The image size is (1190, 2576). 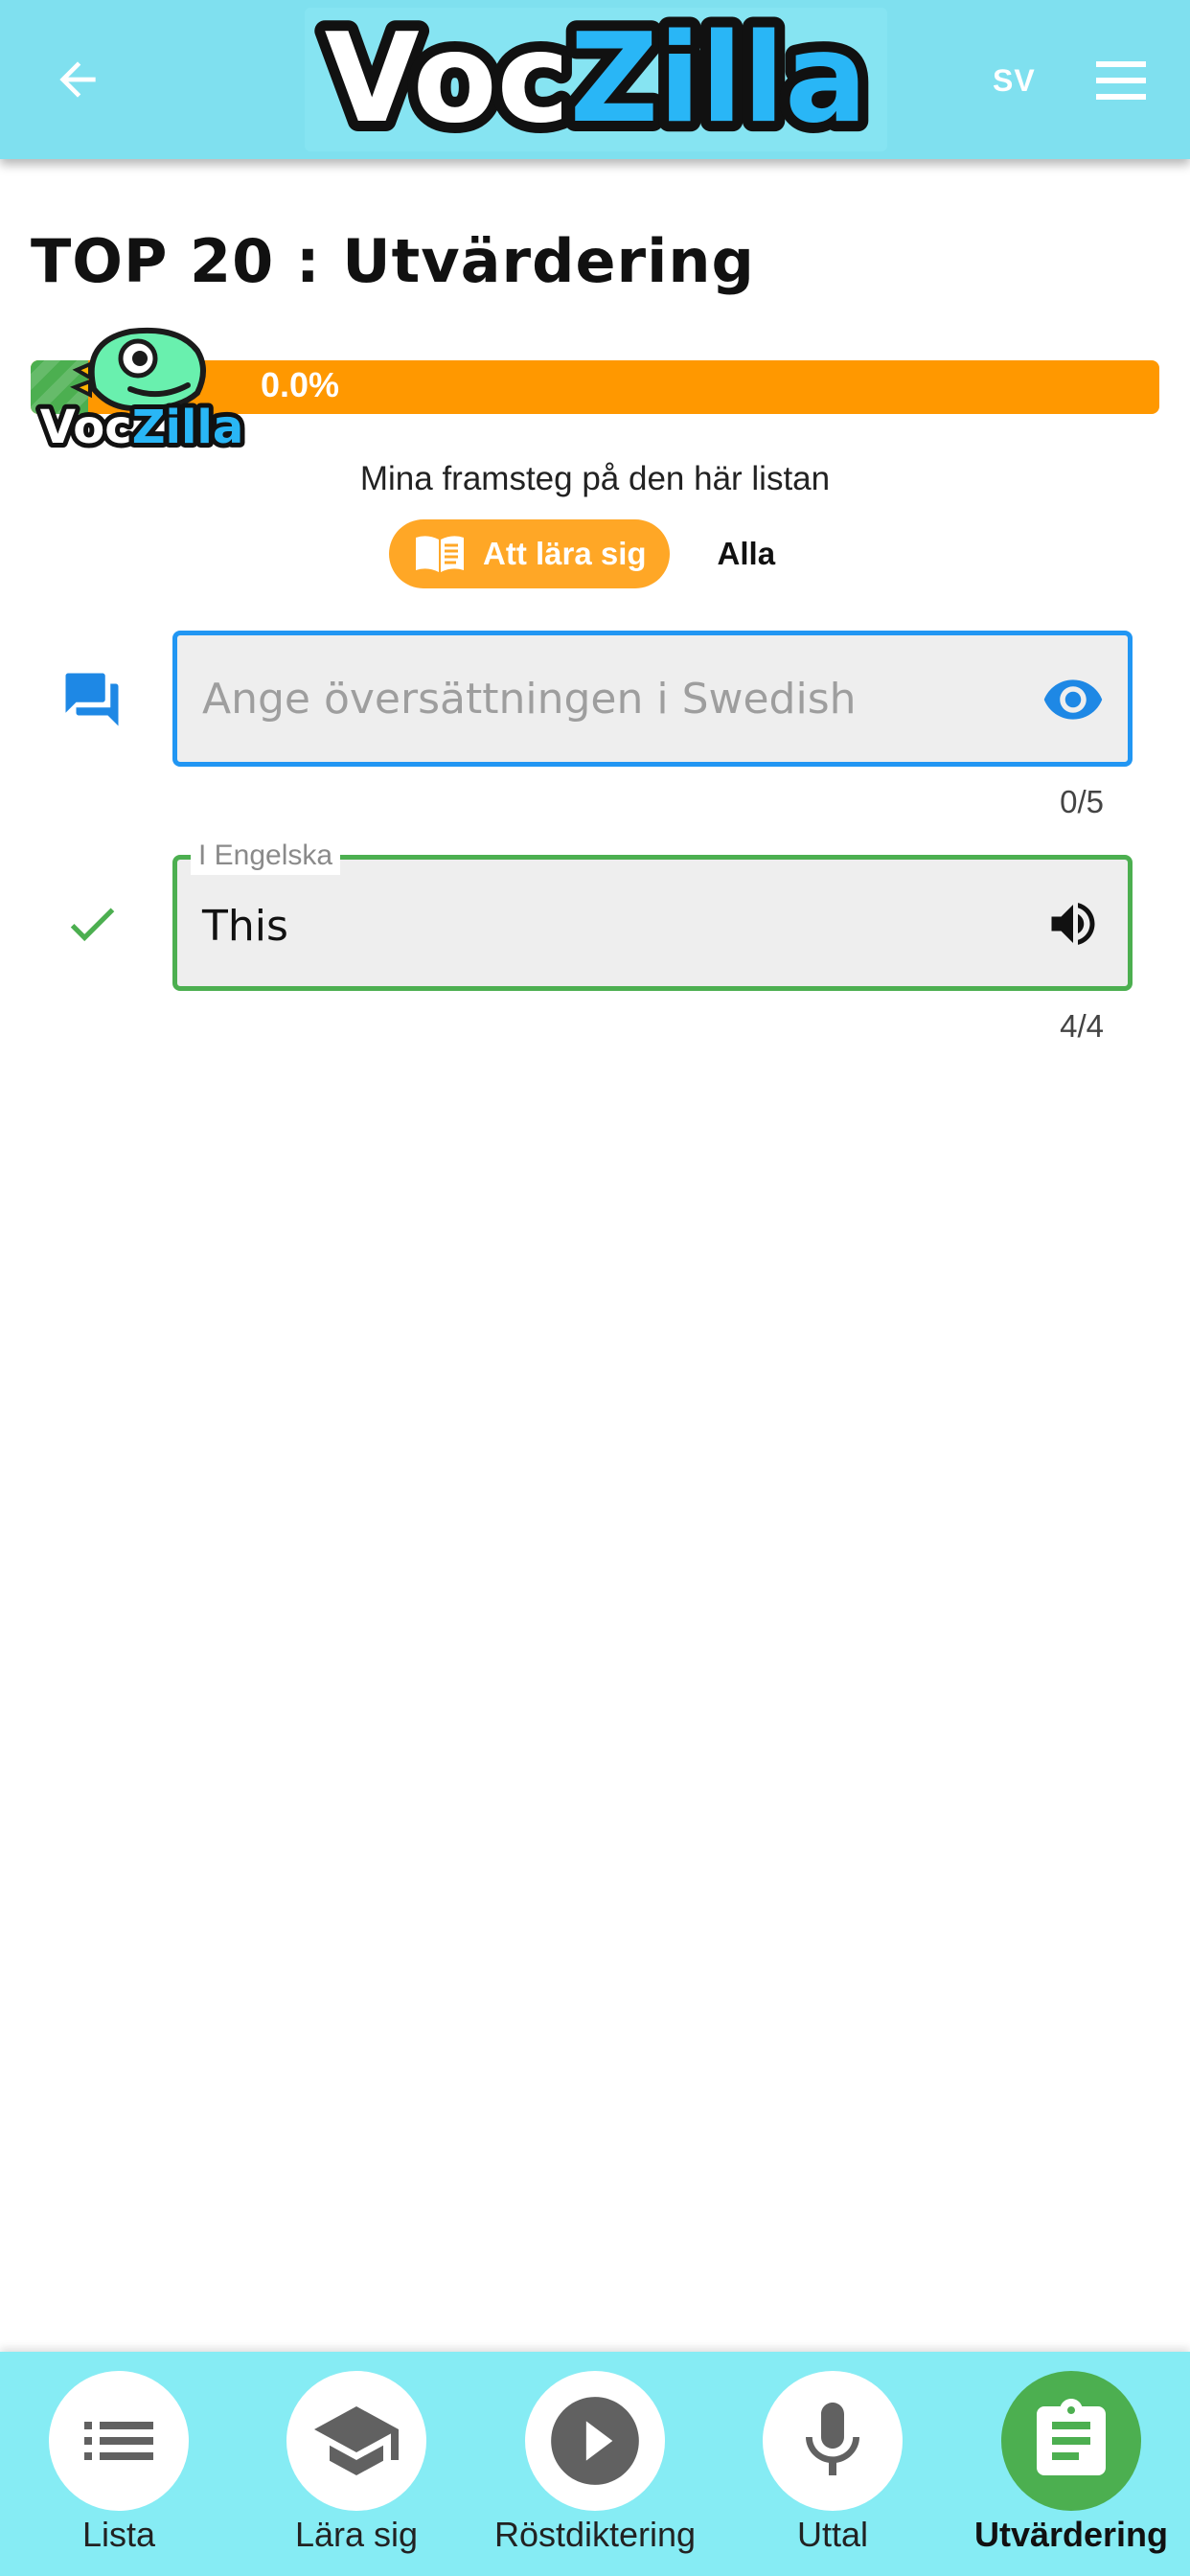 What do you see at coordinates (1015, 81) in the screenshot?
I see `language-selector: SV` at bounding box center [1015, 81].